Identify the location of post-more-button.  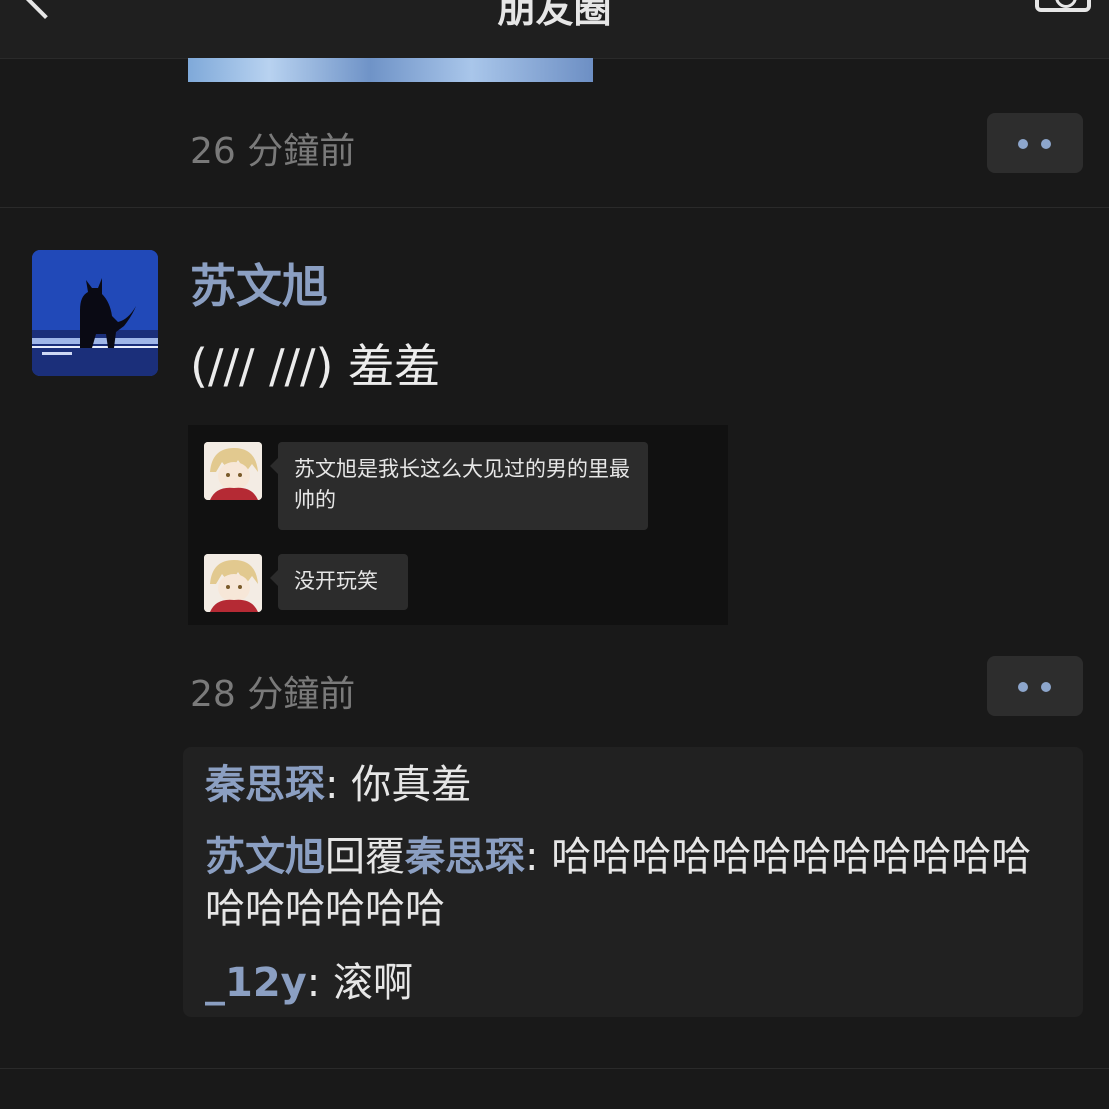
(1035, 686).